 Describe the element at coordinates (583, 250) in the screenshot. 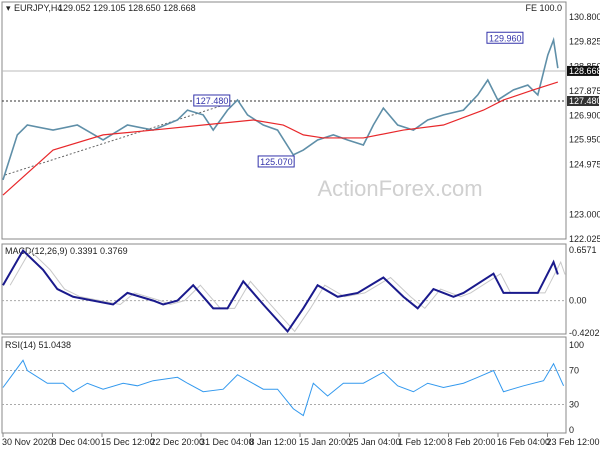

I see `y-tick-label: 0.6571` at that location.